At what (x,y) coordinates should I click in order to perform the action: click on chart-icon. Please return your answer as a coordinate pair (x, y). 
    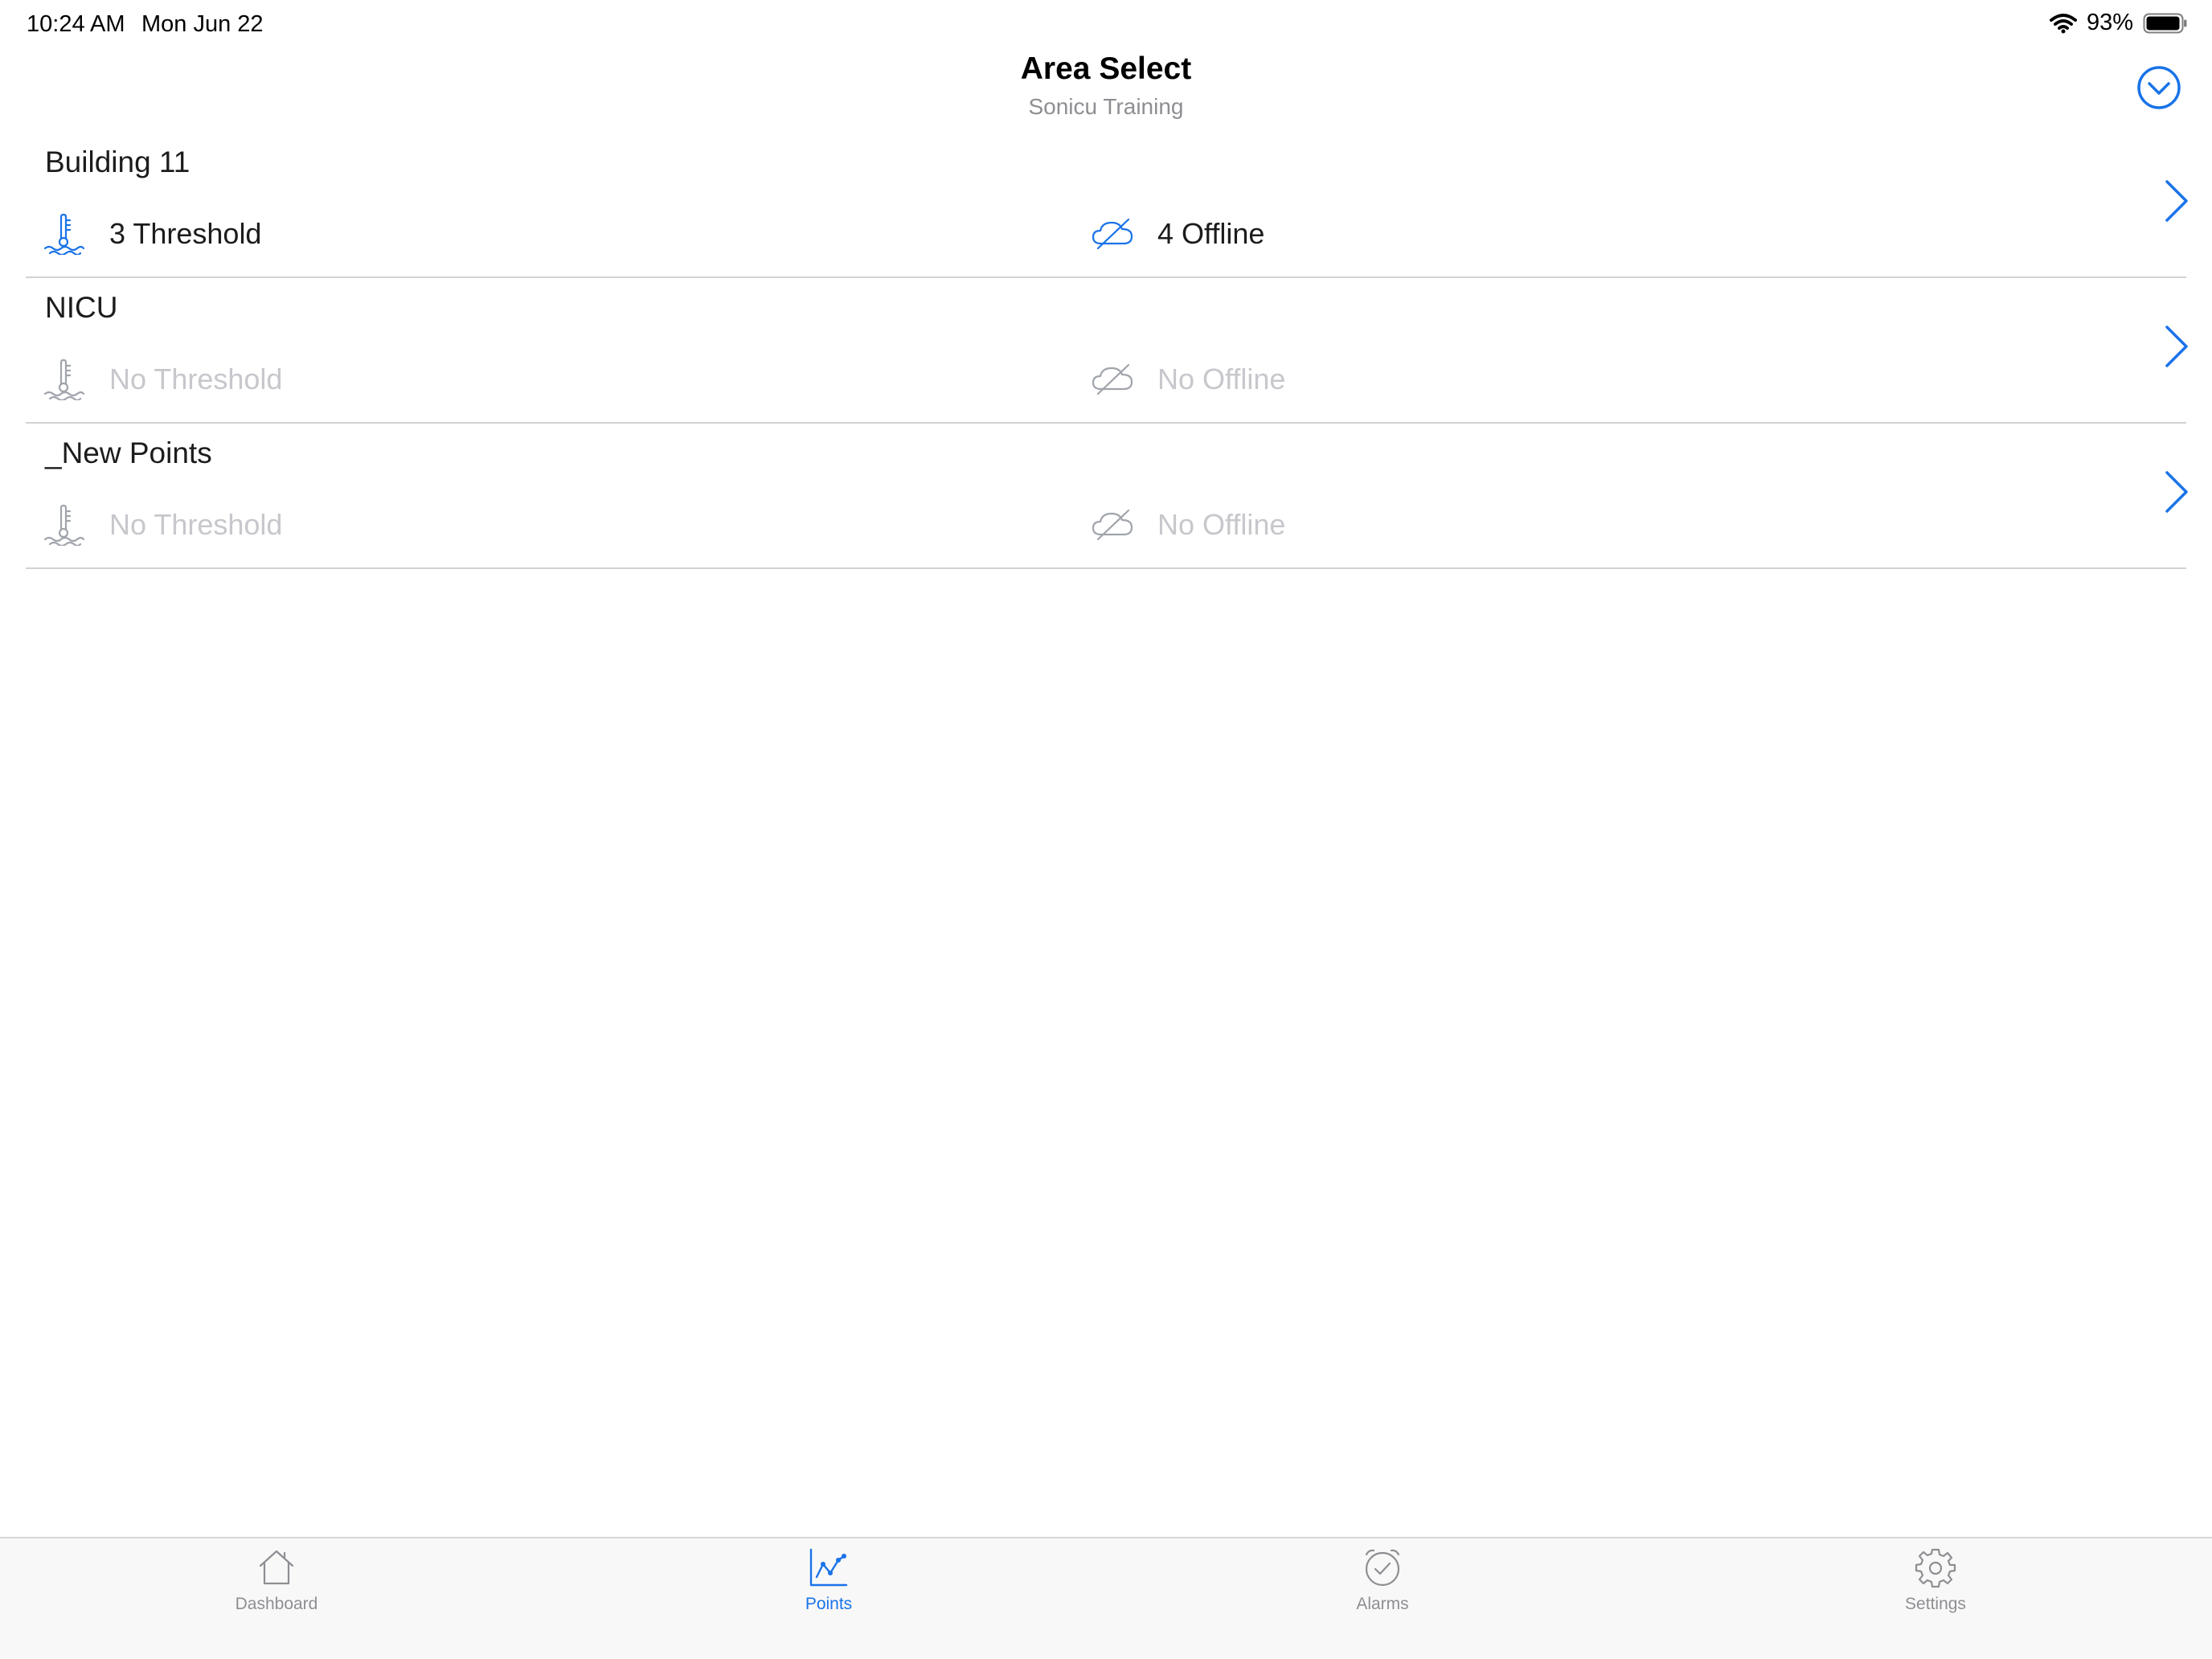
    Looking at the image, I should click on (828, 1567).